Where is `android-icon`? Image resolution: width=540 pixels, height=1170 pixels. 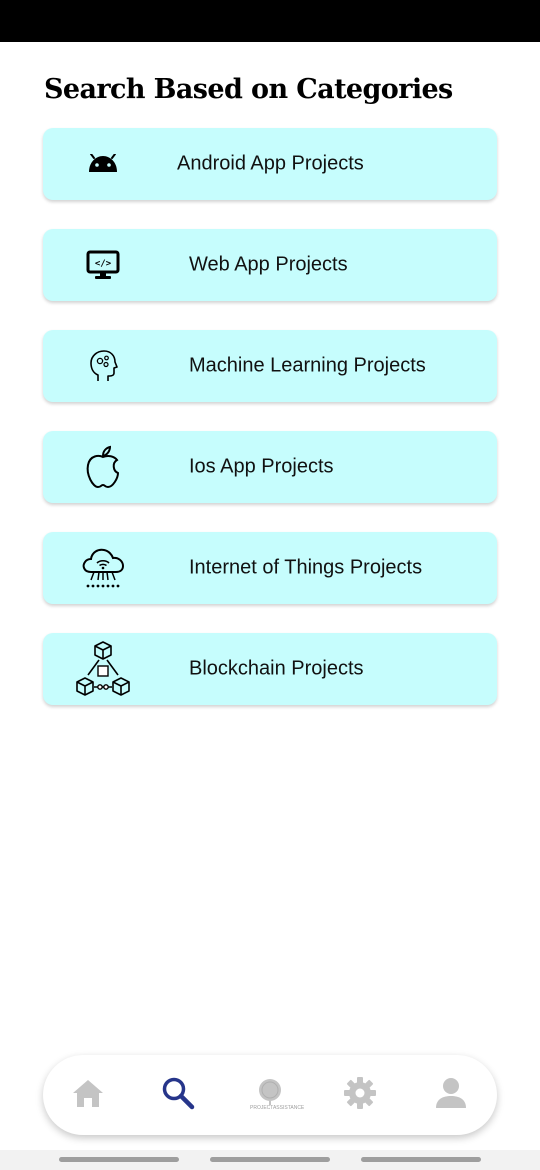
android-icon is located at coordinates (103, 164).